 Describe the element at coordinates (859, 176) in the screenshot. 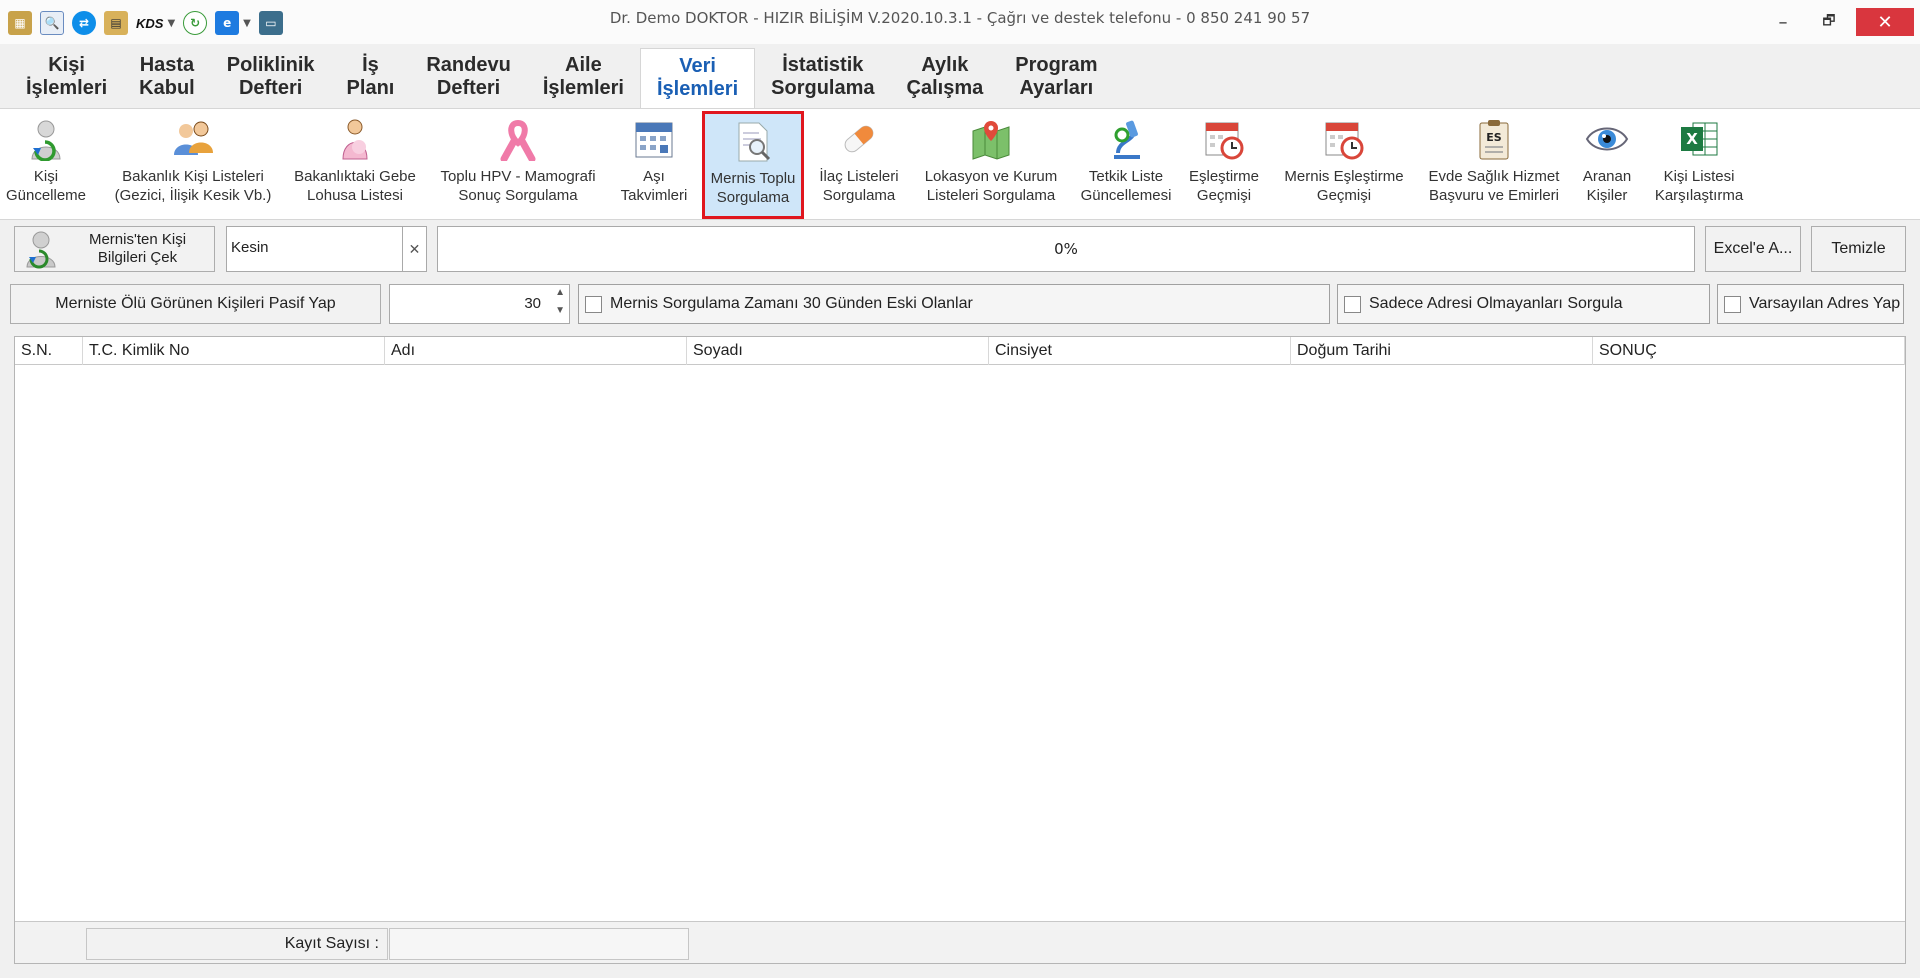

I see `ribbon-label-line1: İlaç Listeleri` at that location.